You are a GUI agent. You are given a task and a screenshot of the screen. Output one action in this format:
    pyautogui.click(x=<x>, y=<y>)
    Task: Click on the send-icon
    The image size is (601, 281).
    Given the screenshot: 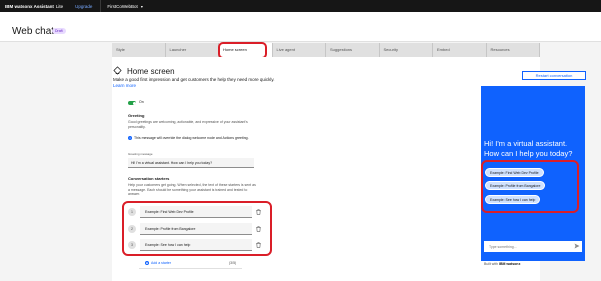 What is the action you would take?
    pyautogui.click(x=577, y=246)
    